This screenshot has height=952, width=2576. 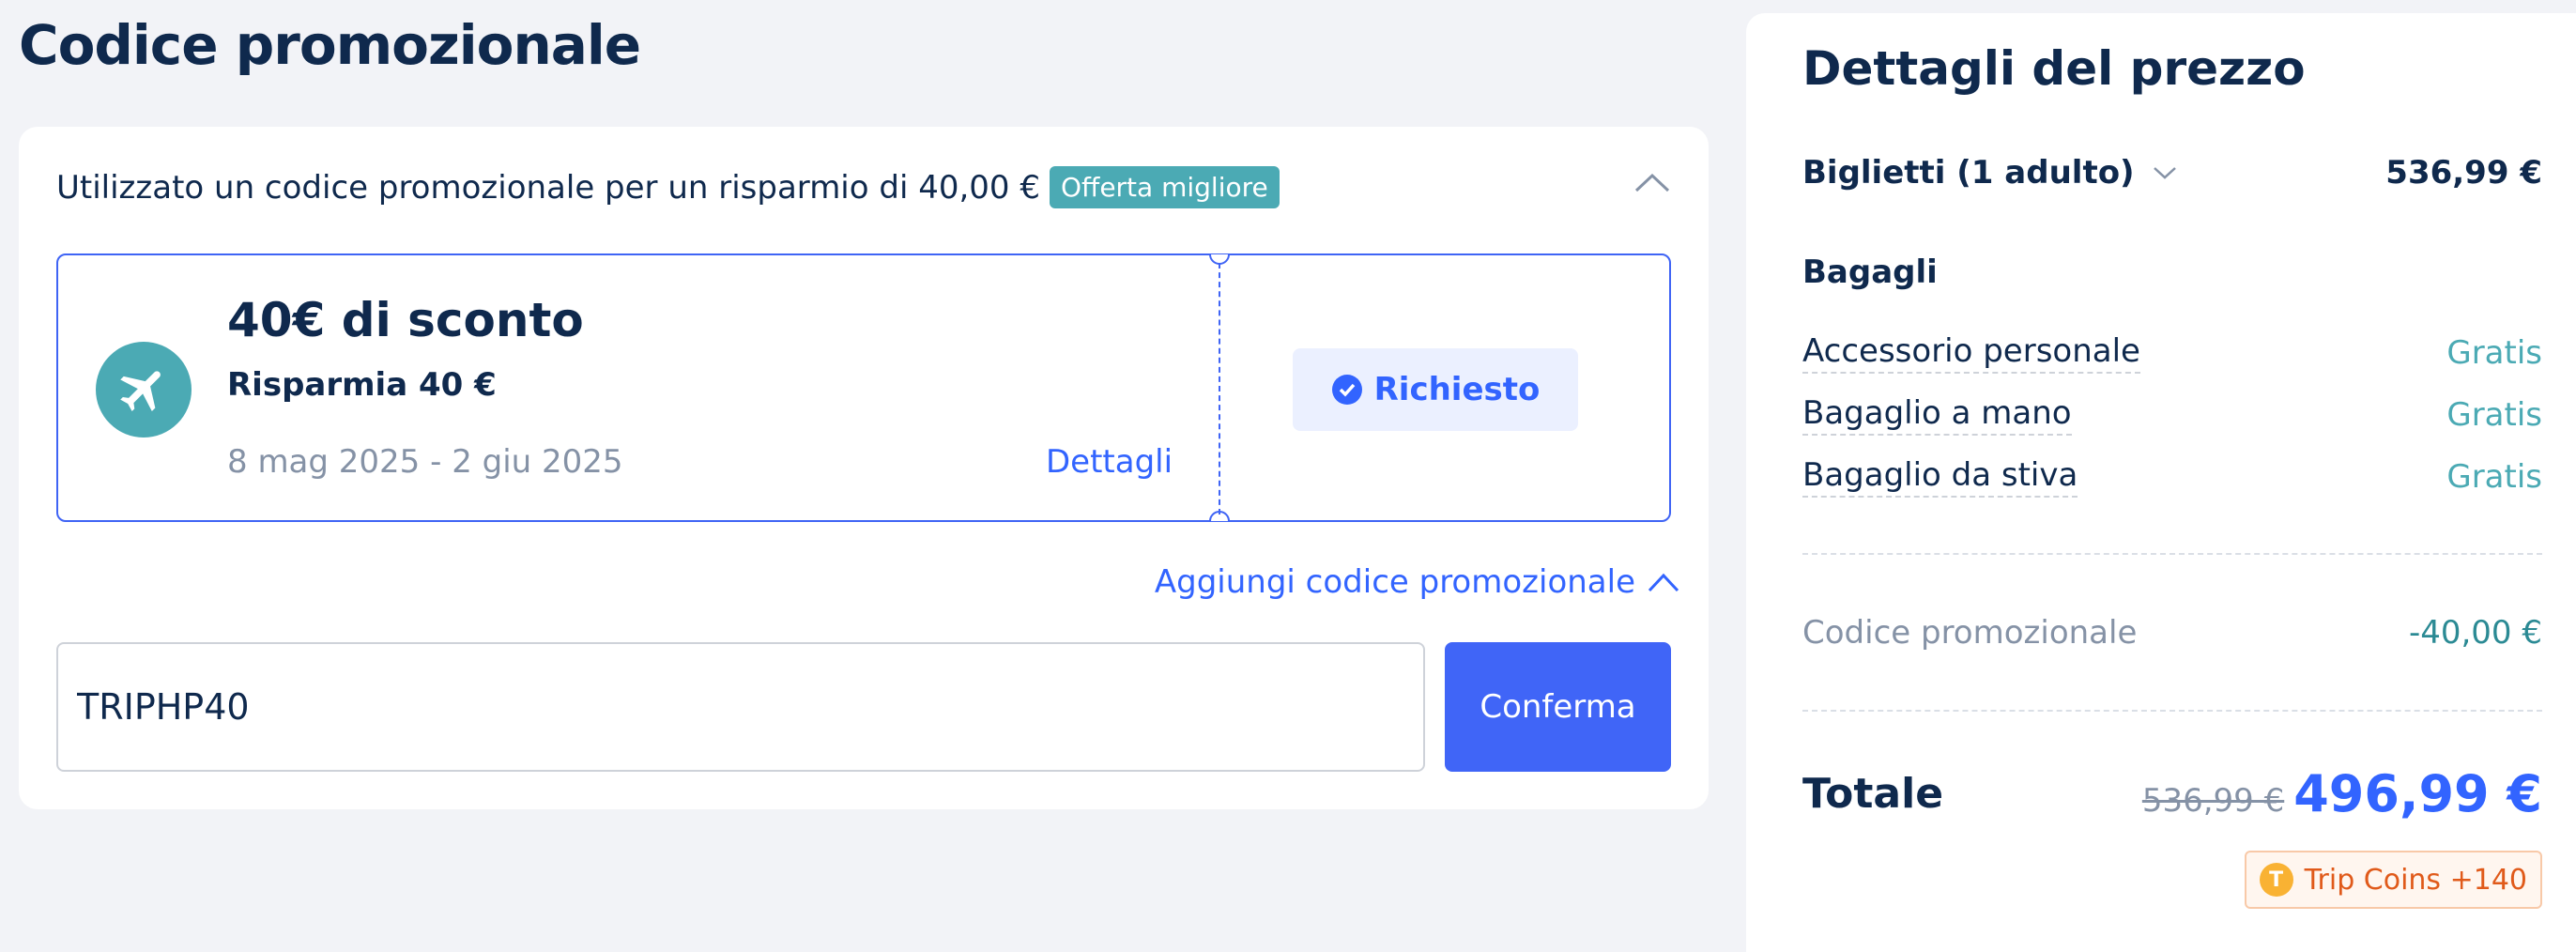 What do you see at coordinates (1873, 794) in the screenshot?
I see `total-label: Totale` at bounding box center [1873, 794].